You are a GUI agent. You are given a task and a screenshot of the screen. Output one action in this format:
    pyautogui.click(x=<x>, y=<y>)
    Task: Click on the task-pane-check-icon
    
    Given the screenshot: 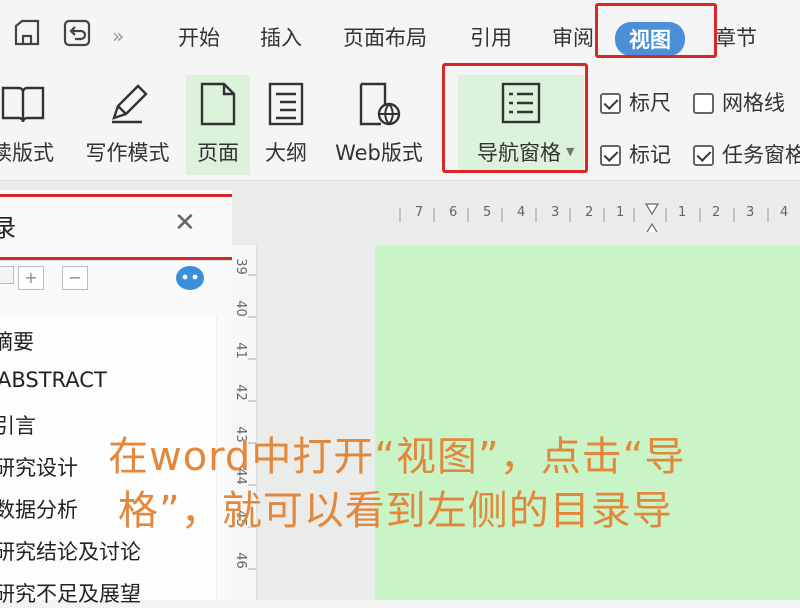 What is the action you would take?
    pyautogui.click(x=703, y=155)
    